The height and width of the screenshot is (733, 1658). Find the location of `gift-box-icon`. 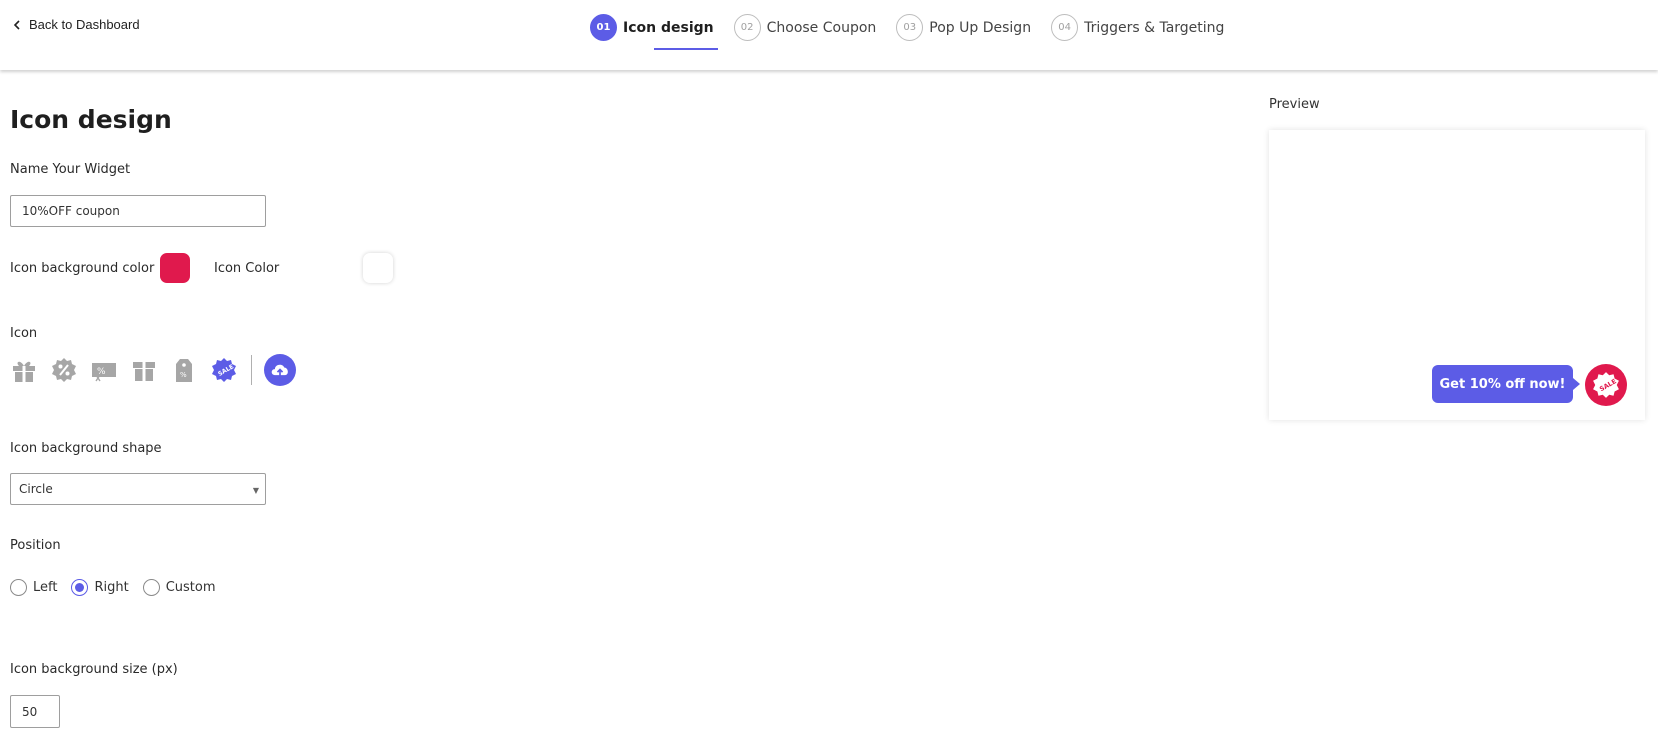

gift-box-icon is located at coordinates (144, 370).